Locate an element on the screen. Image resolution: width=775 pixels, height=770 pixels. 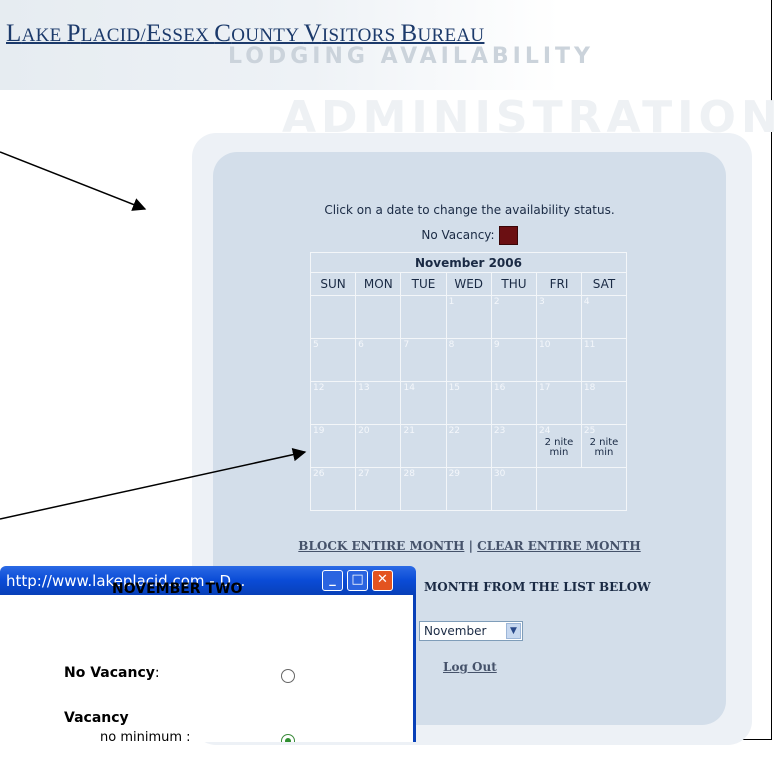
calendar-day-number: 24 is located at coordinates (559, 431).